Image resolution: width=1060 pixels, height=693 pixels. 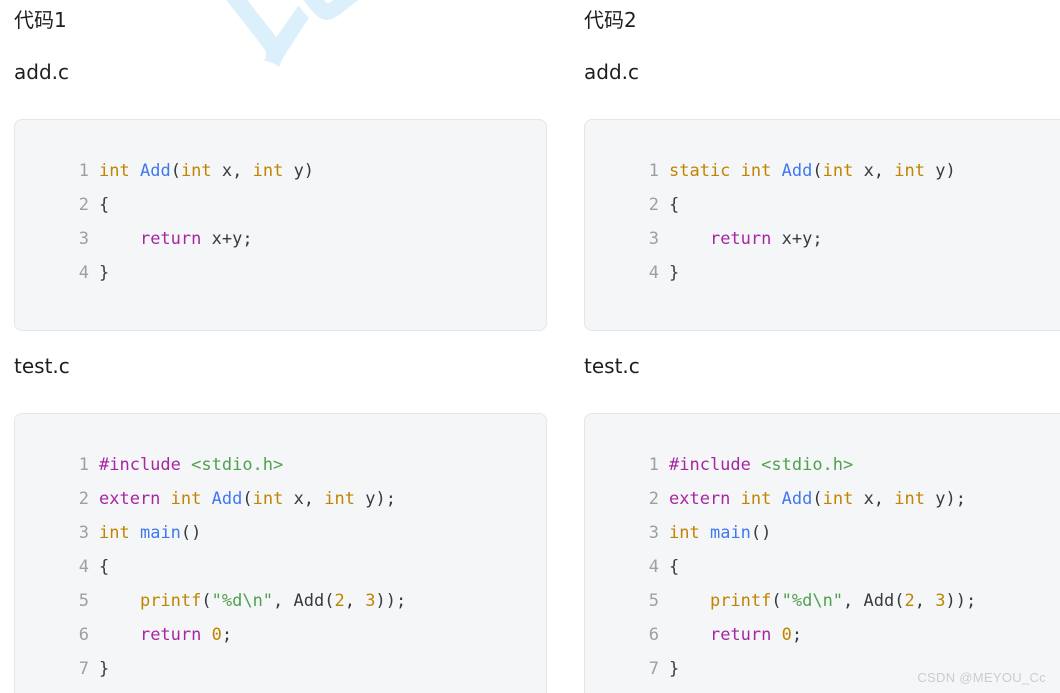 What do you see at coordinates (191, 533) in the screenshot?
I see `code-token: ()` at bounding box center [191, 533].